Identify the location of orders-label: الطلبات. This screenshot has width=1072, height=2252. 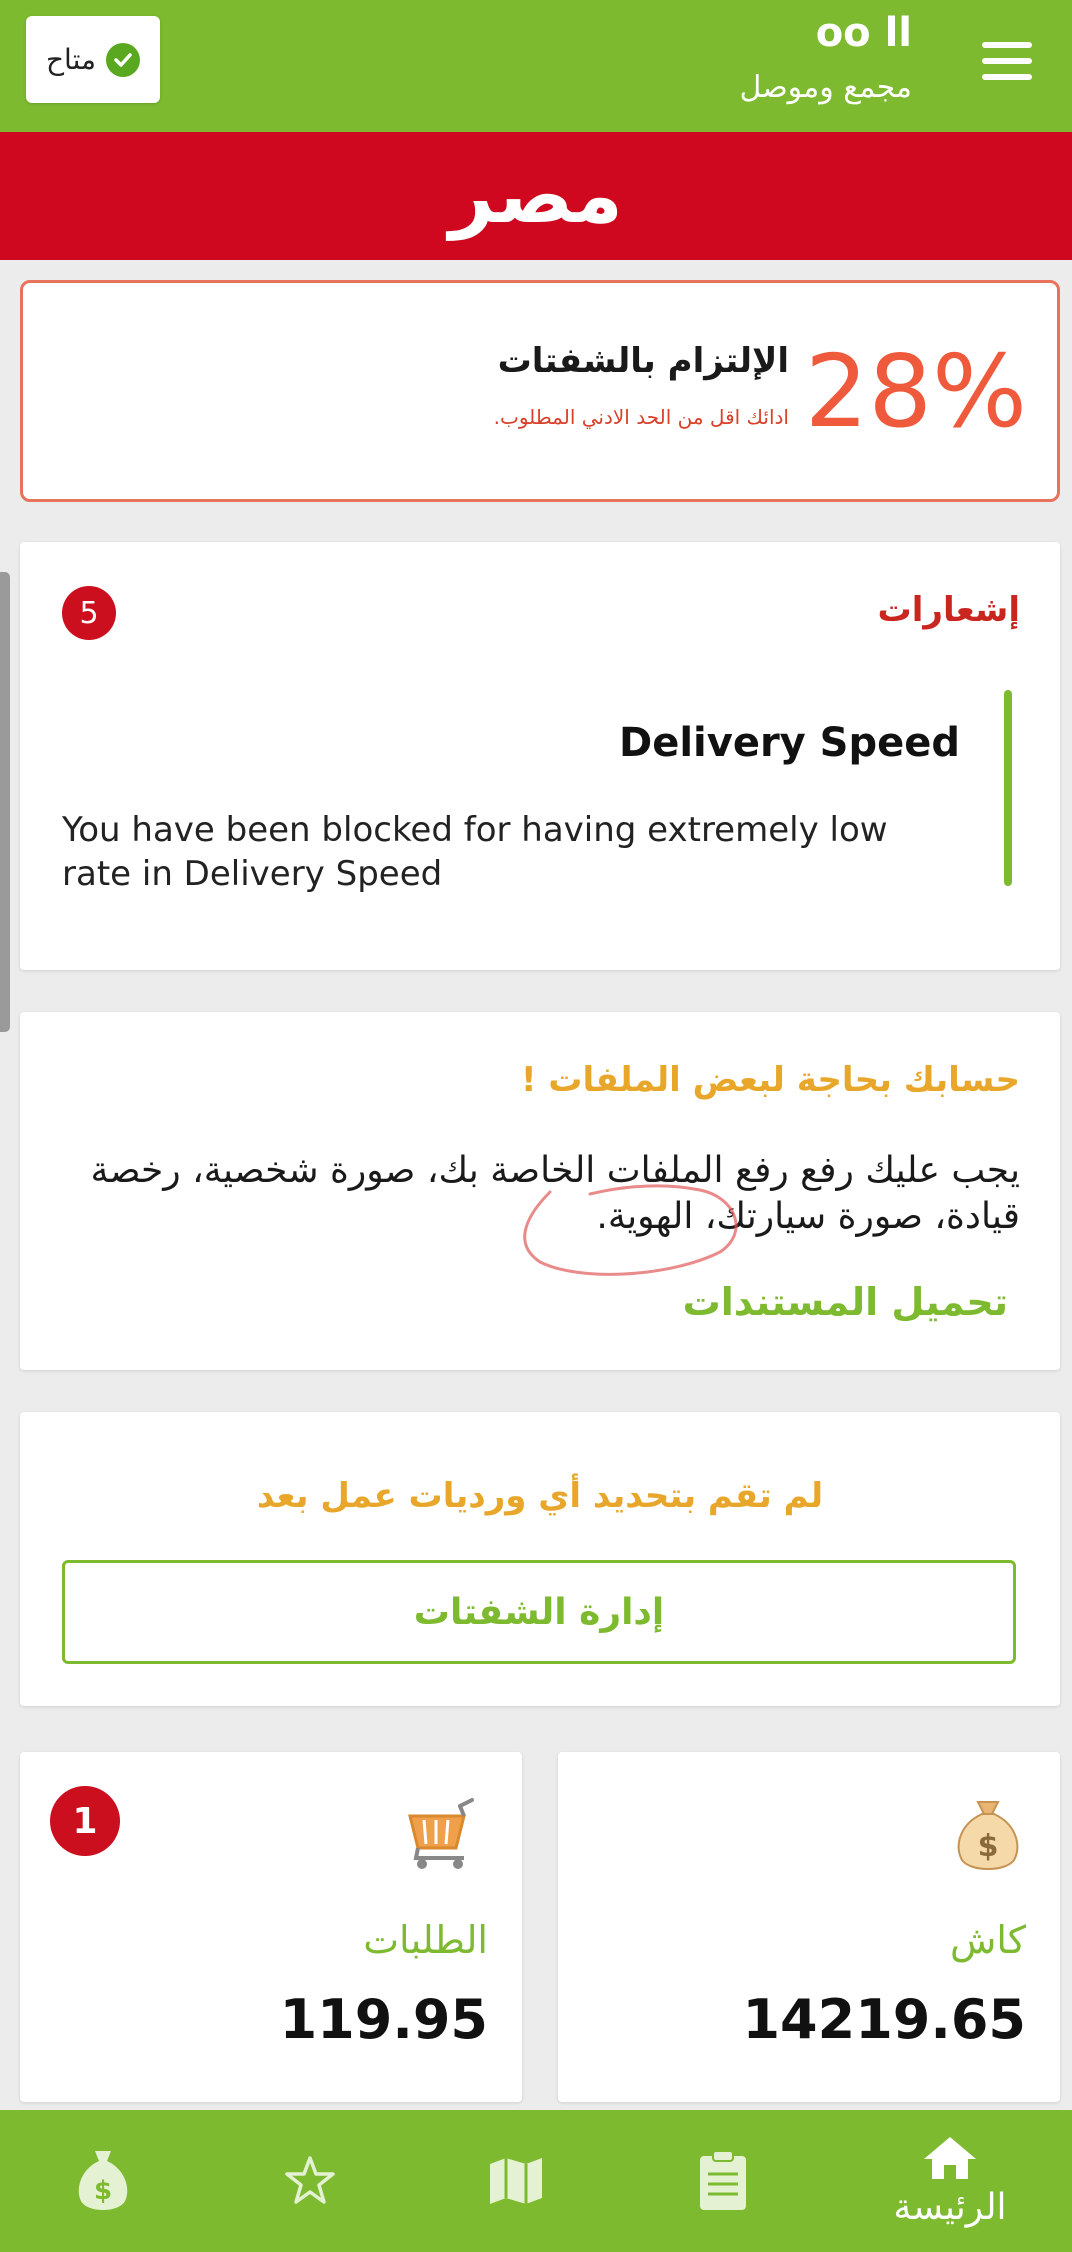
(425, 1940).